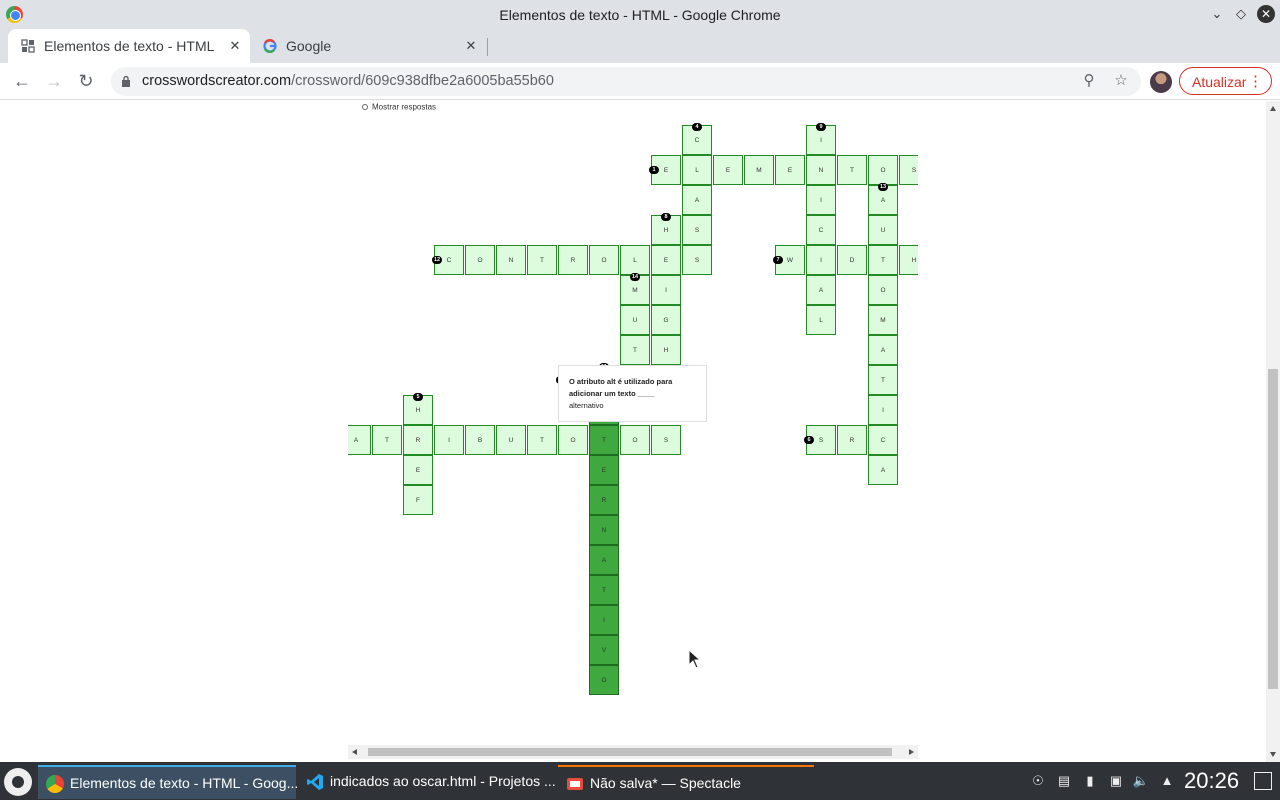  What do you see at coordinates (1225, 81) in the screenshot?
I see `update-button: Atualizar ⋮` at bounding box center [1225, 81].